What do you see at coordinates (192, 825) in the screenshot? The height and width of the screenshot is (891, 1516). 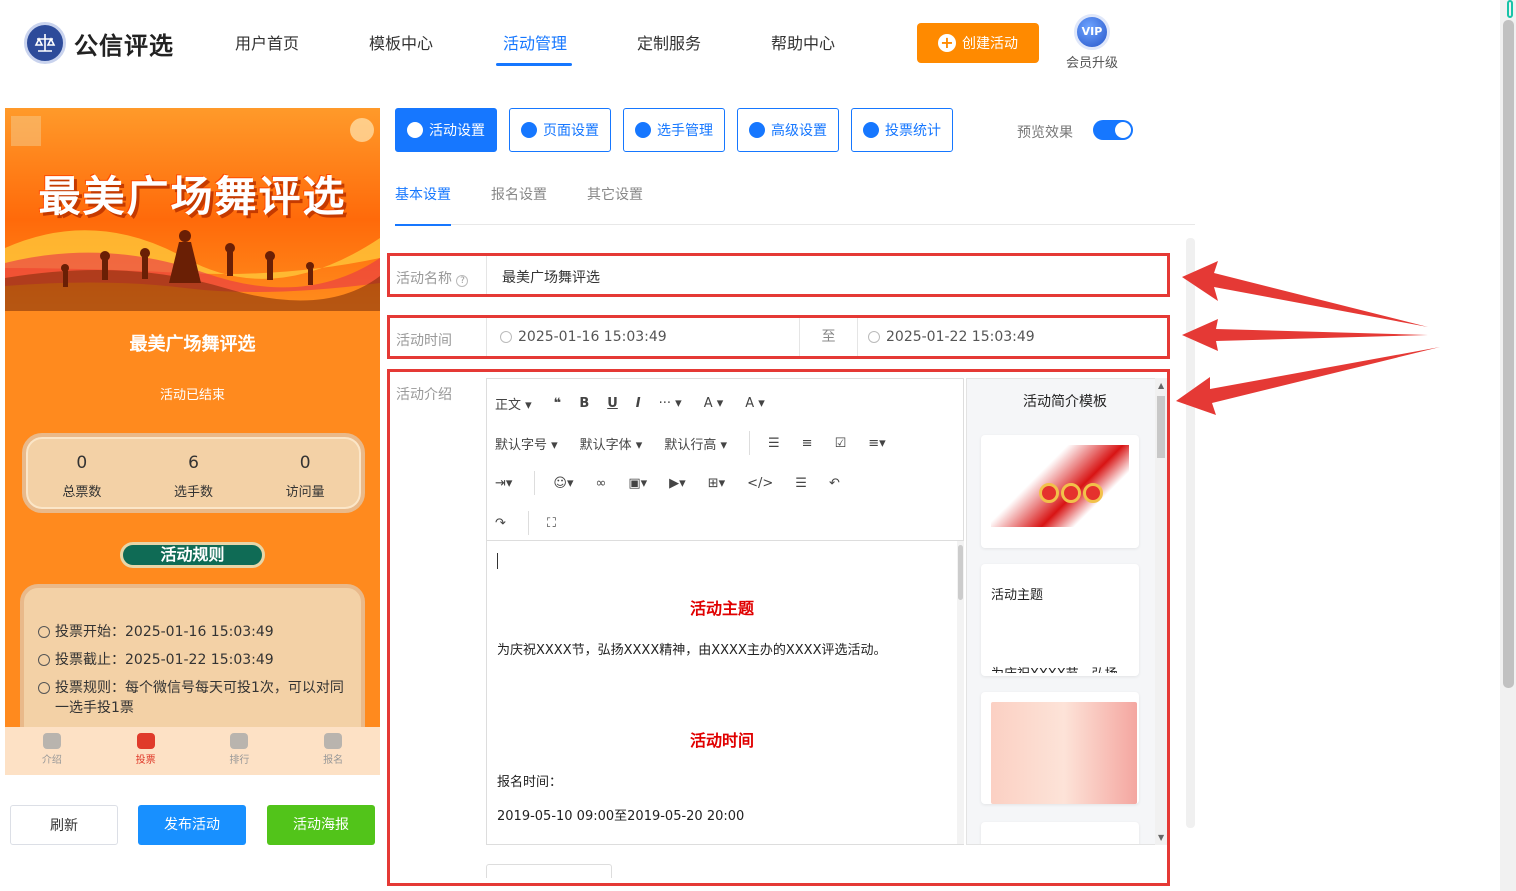 I see `publish-activity-button: 发布活动` at bounding box center [192, 825].